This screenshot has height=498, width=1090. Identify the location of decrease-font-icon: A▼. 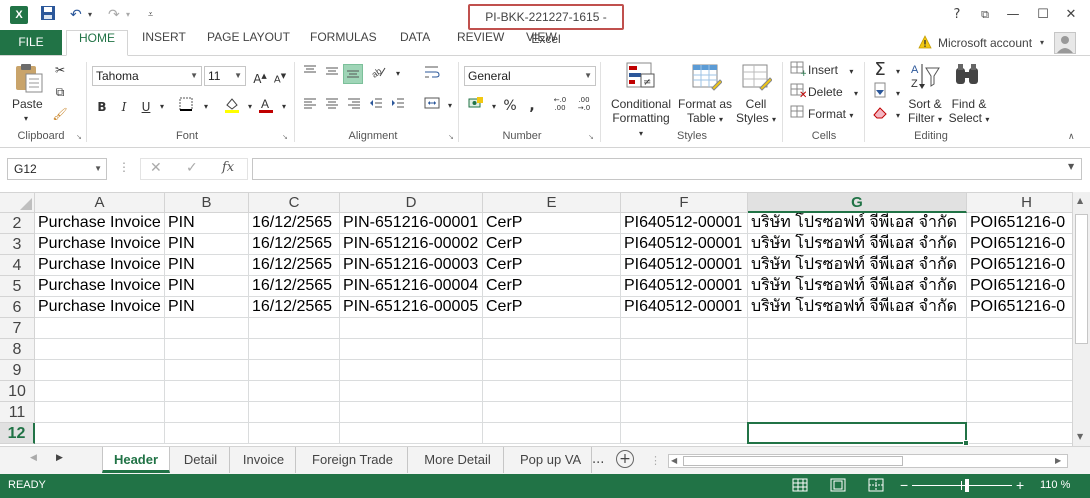
(280, 76).